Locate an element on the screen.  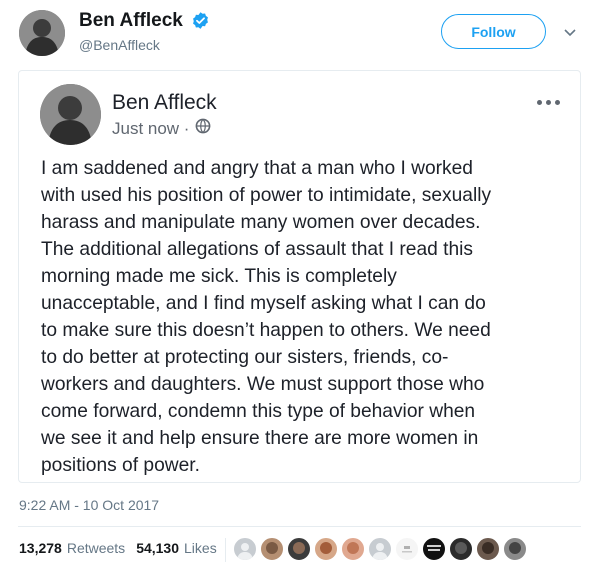
more-dots-icon is located at coordinates (548, 102).